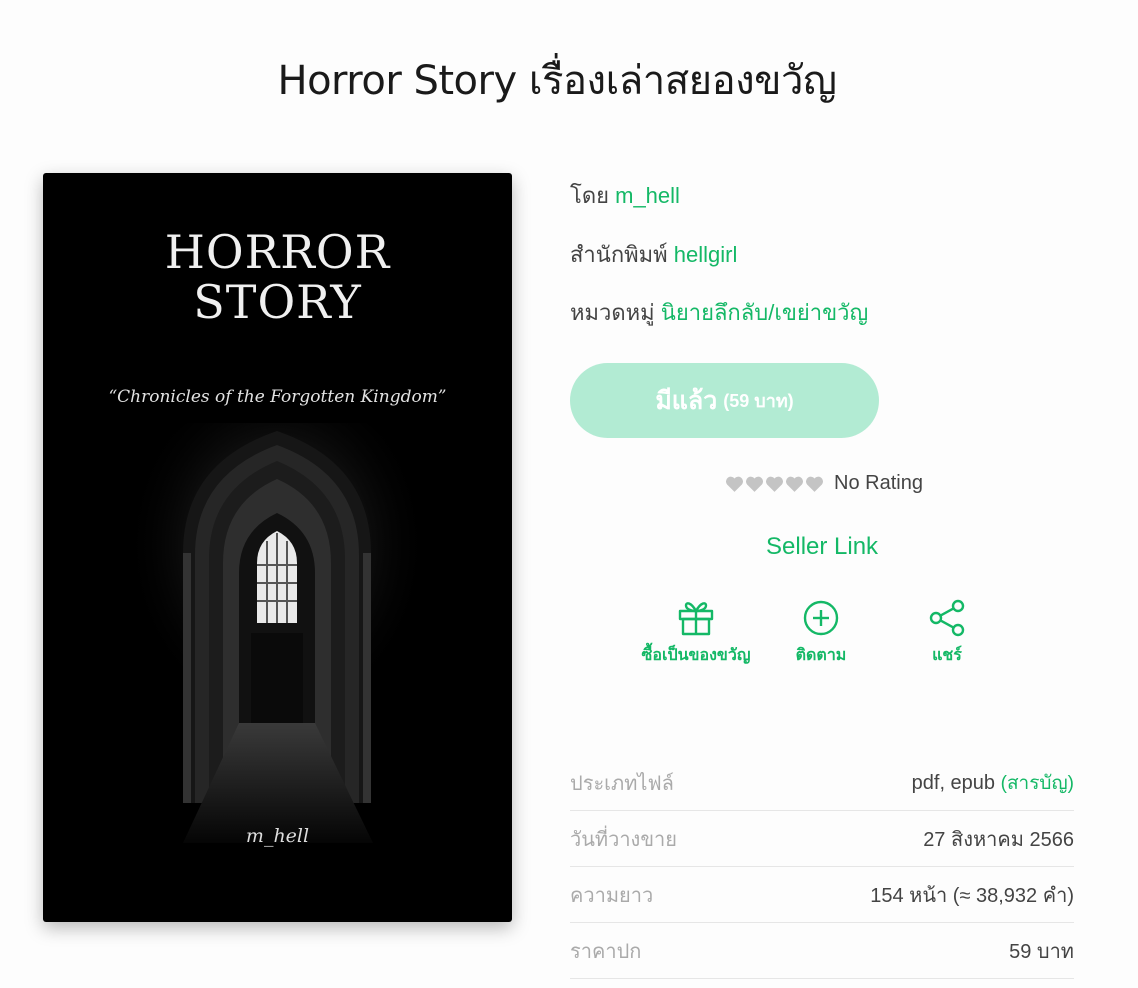  I want to click on rating-text: No Rating, so click(878, 483).